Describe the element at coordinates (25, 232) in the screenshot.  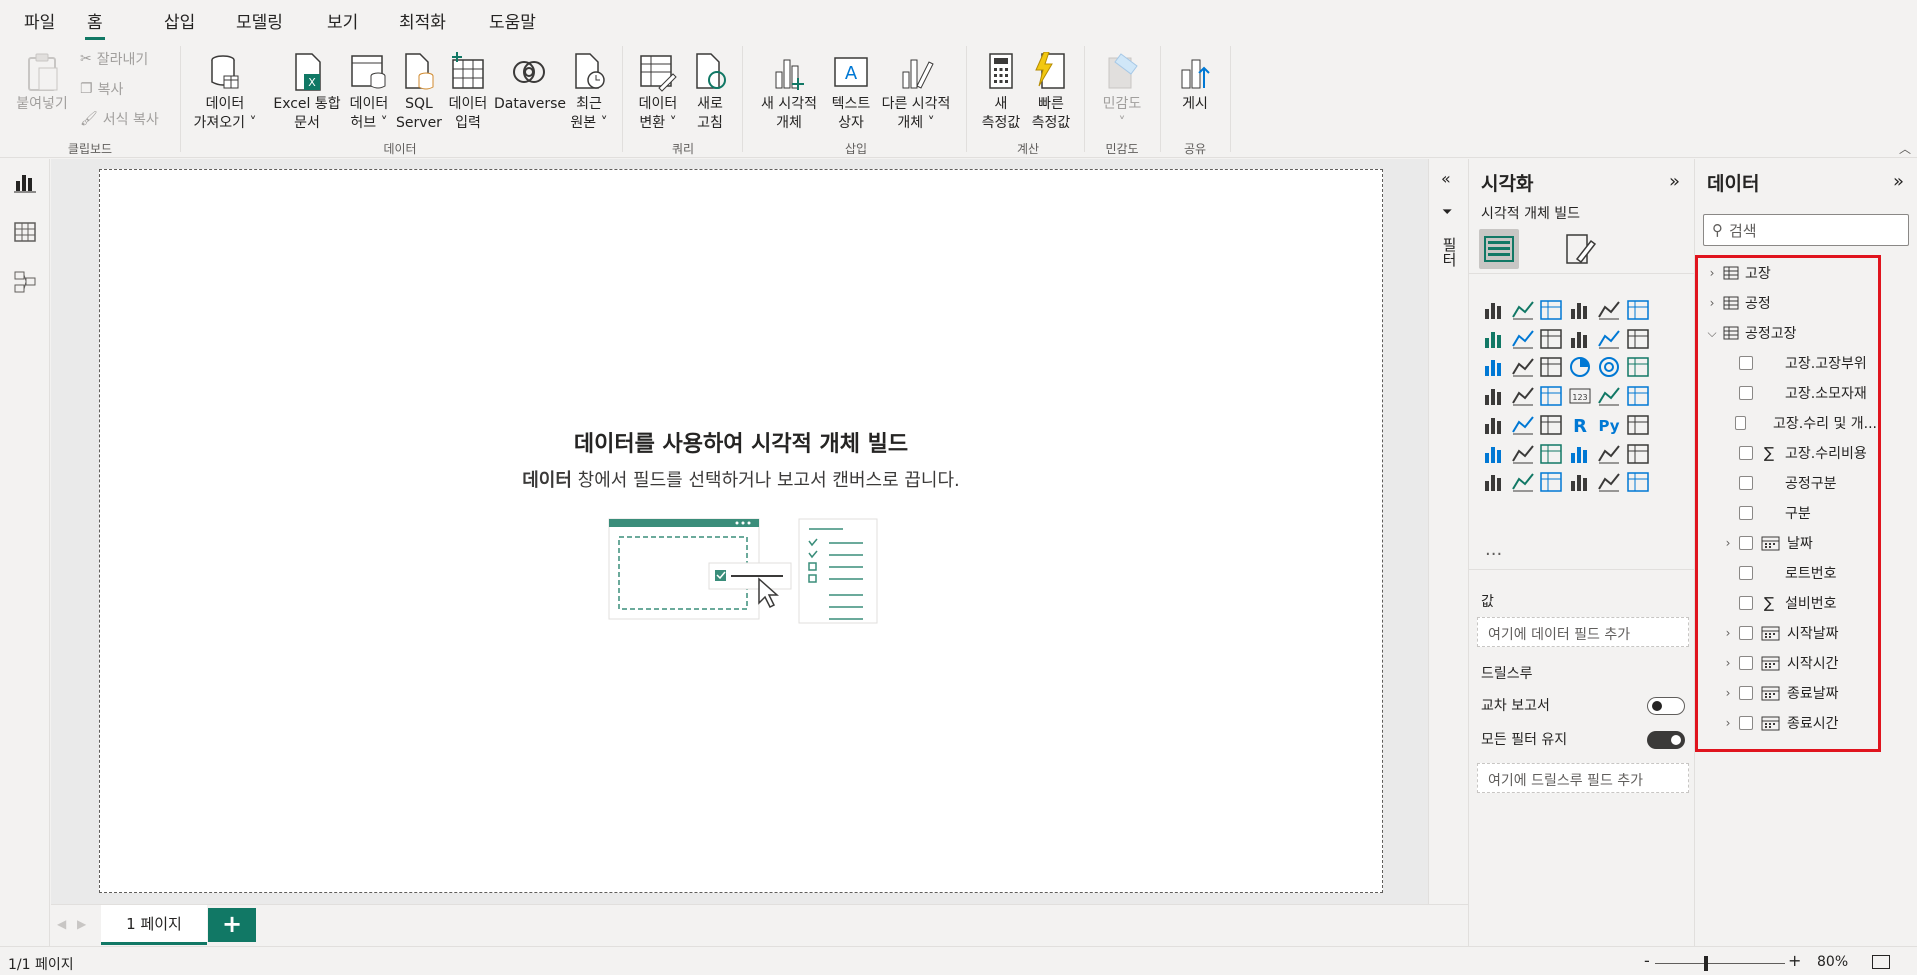
I see `table-view-icon` at that location.